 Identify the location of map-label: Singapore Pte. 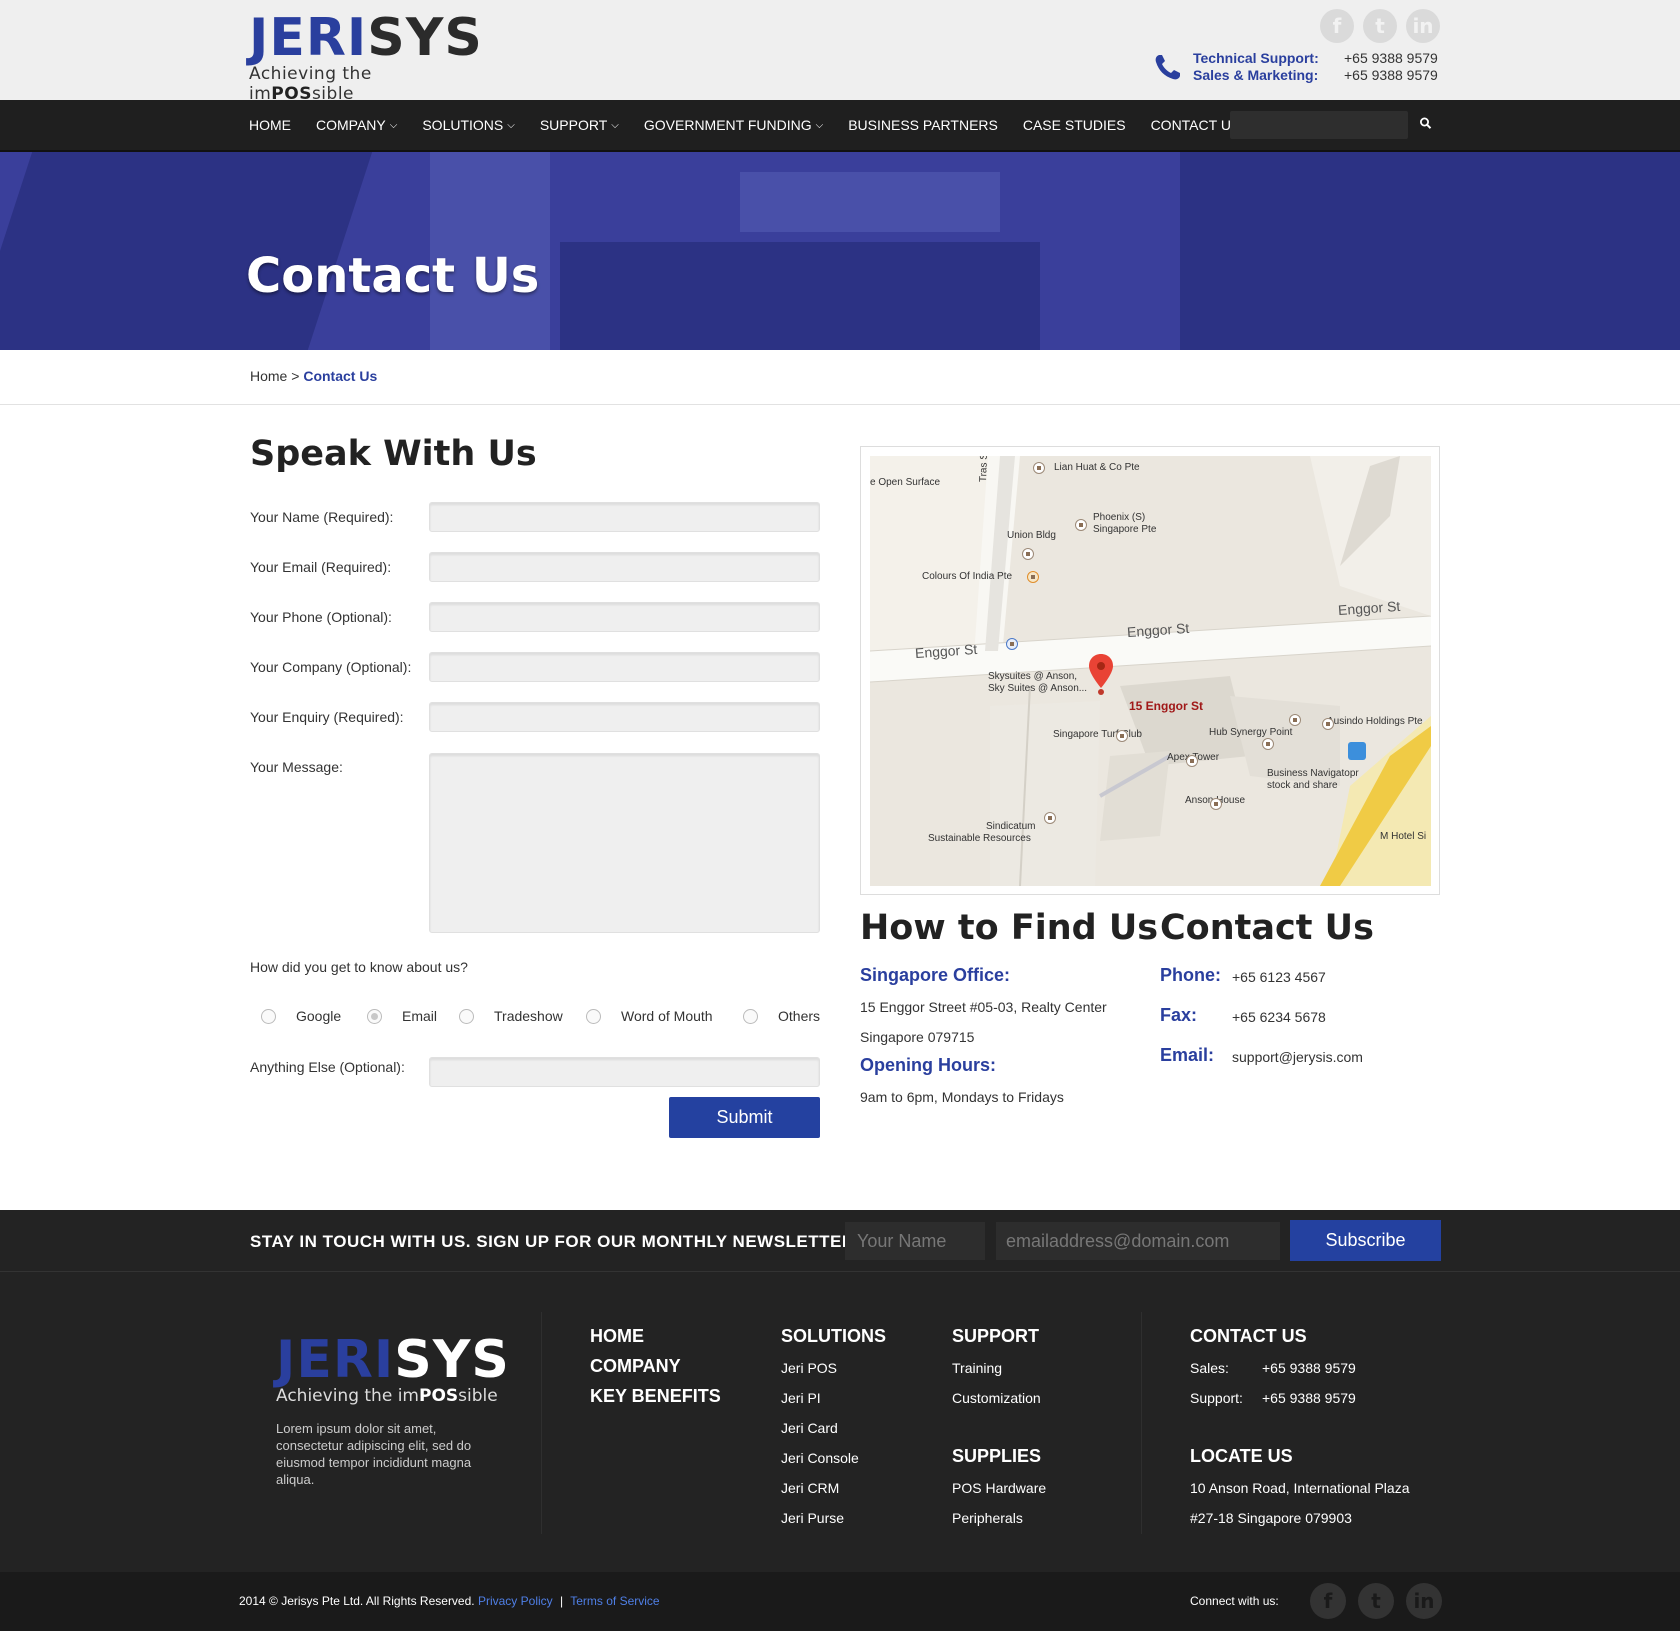
(1125, 529).